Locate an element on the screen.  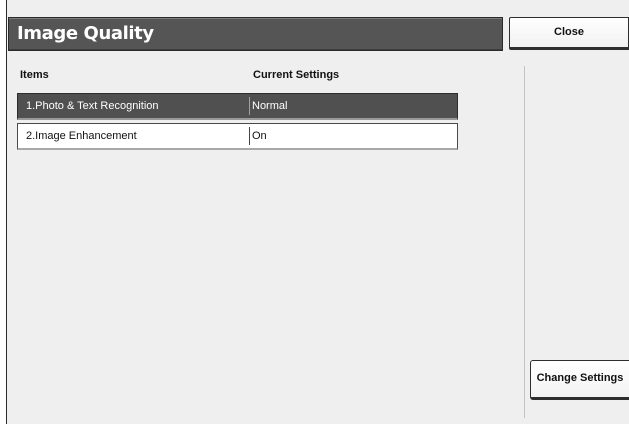
left-frame-edge is located at coordinates (3, 212).